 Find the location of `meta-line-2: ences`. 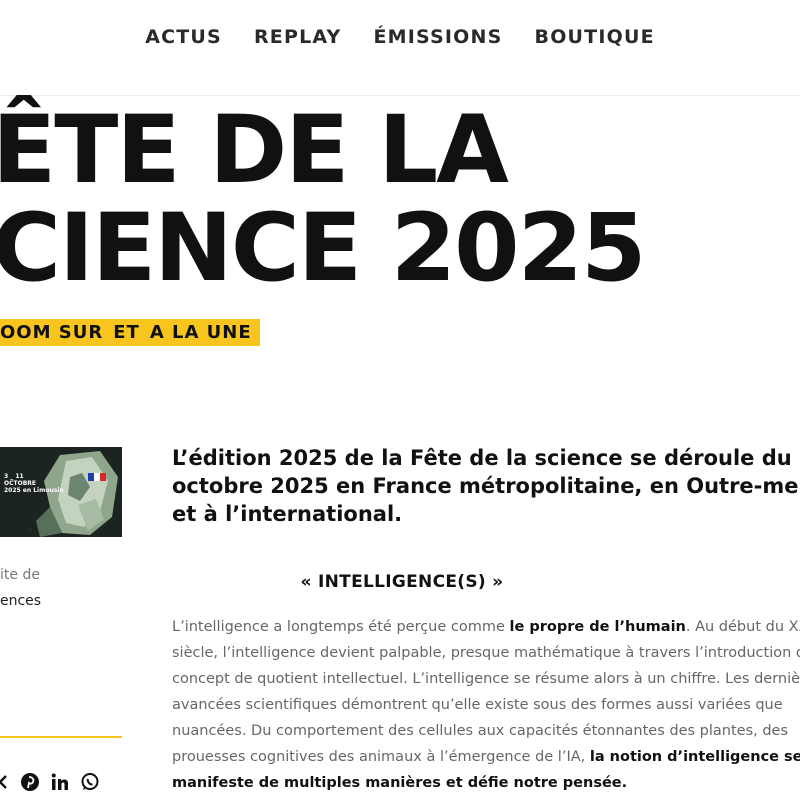

meta-line-2: ences is located at coordinates (20, 601).